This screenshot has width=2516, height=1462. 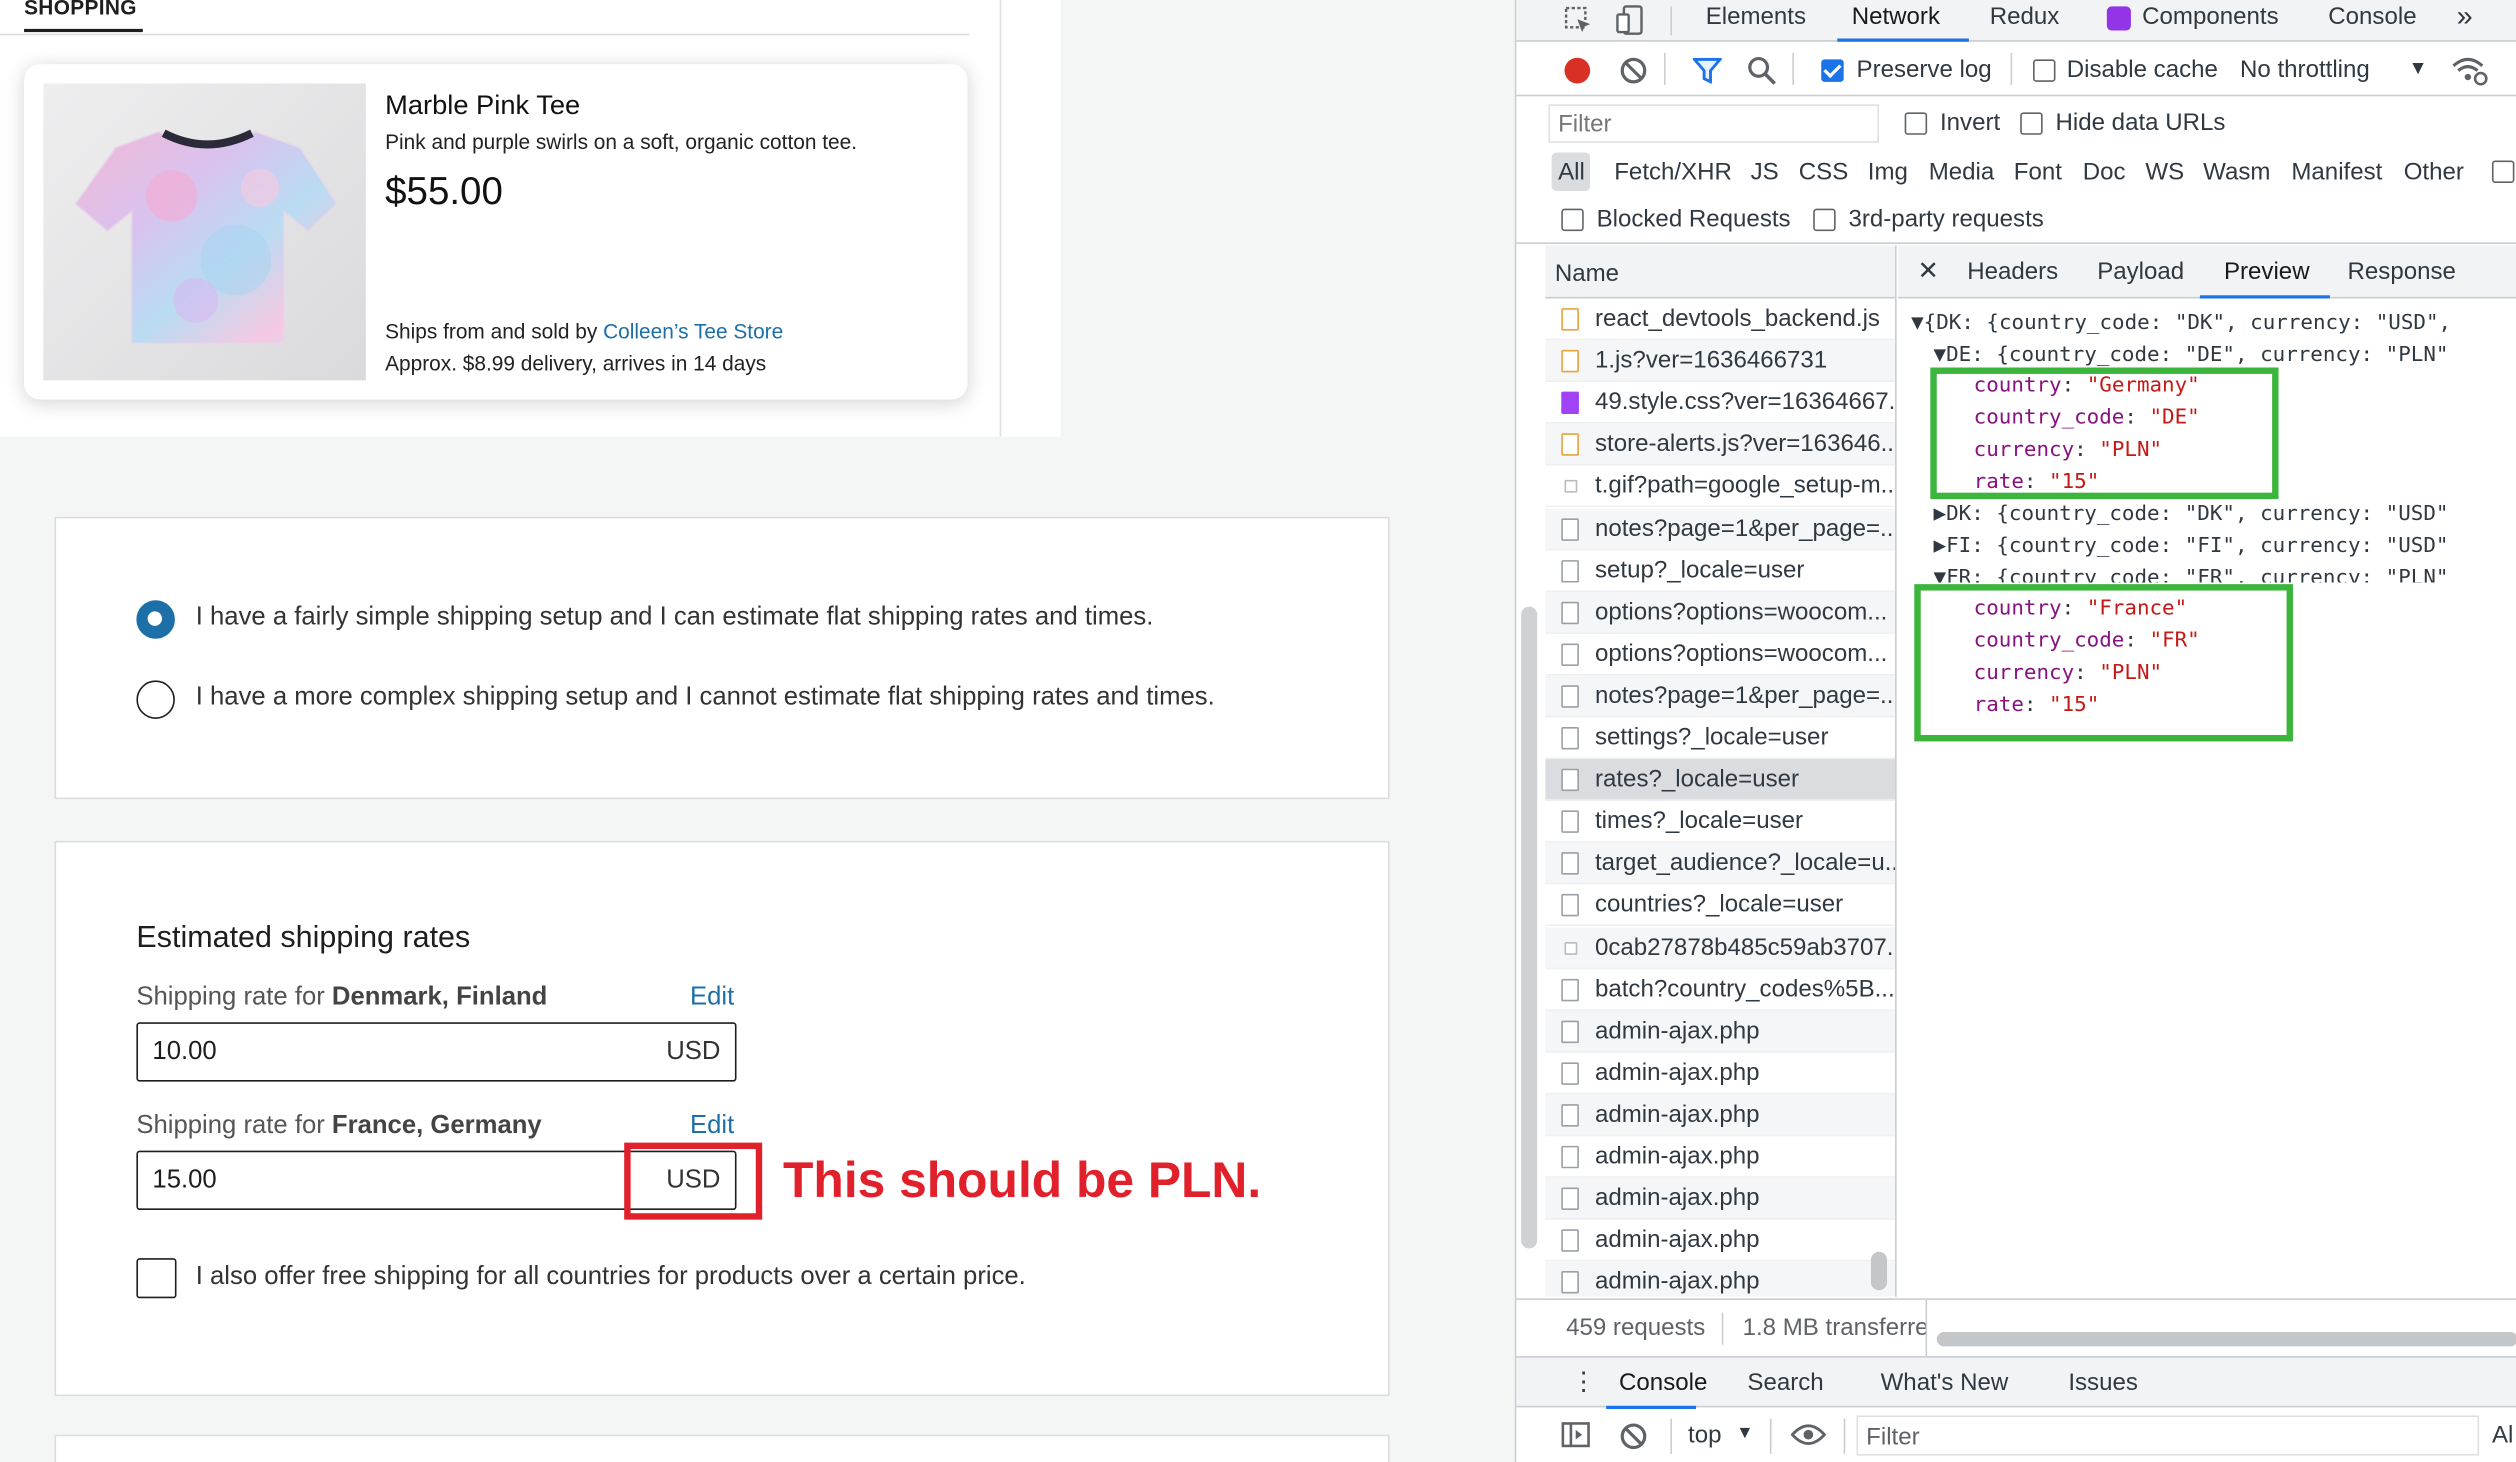 I want to click on context-select: top, so click(x=1704, y=1435).